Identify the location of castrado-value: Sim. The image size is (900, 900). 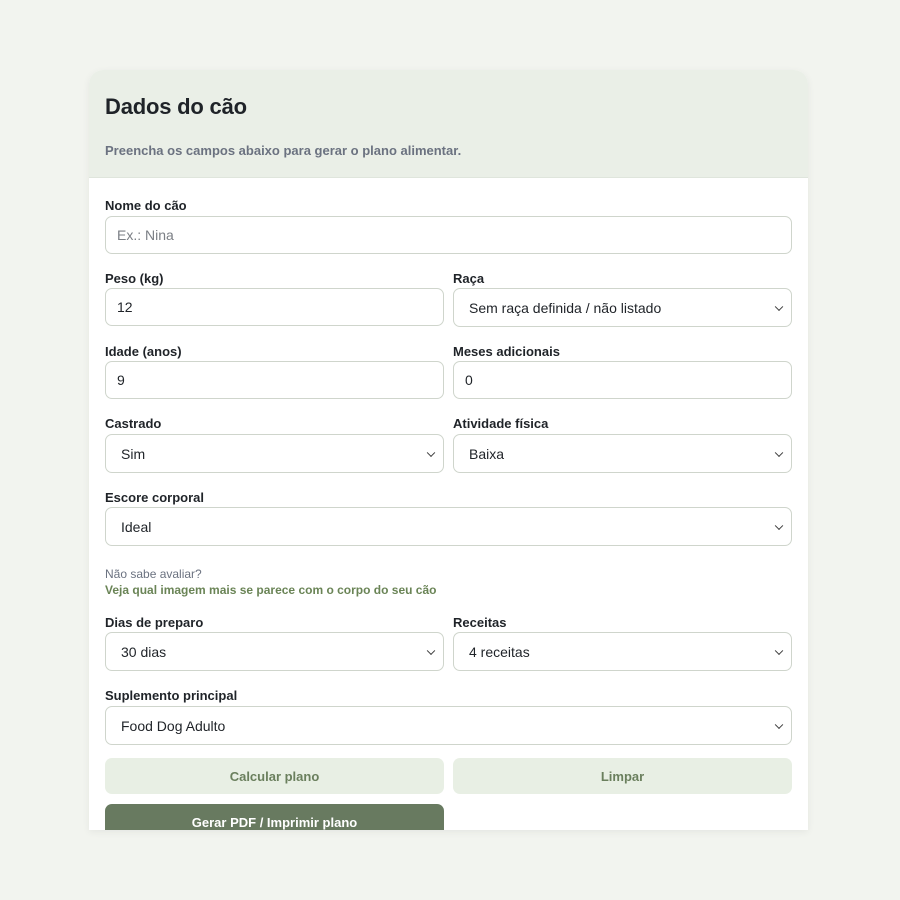
(133, 453).